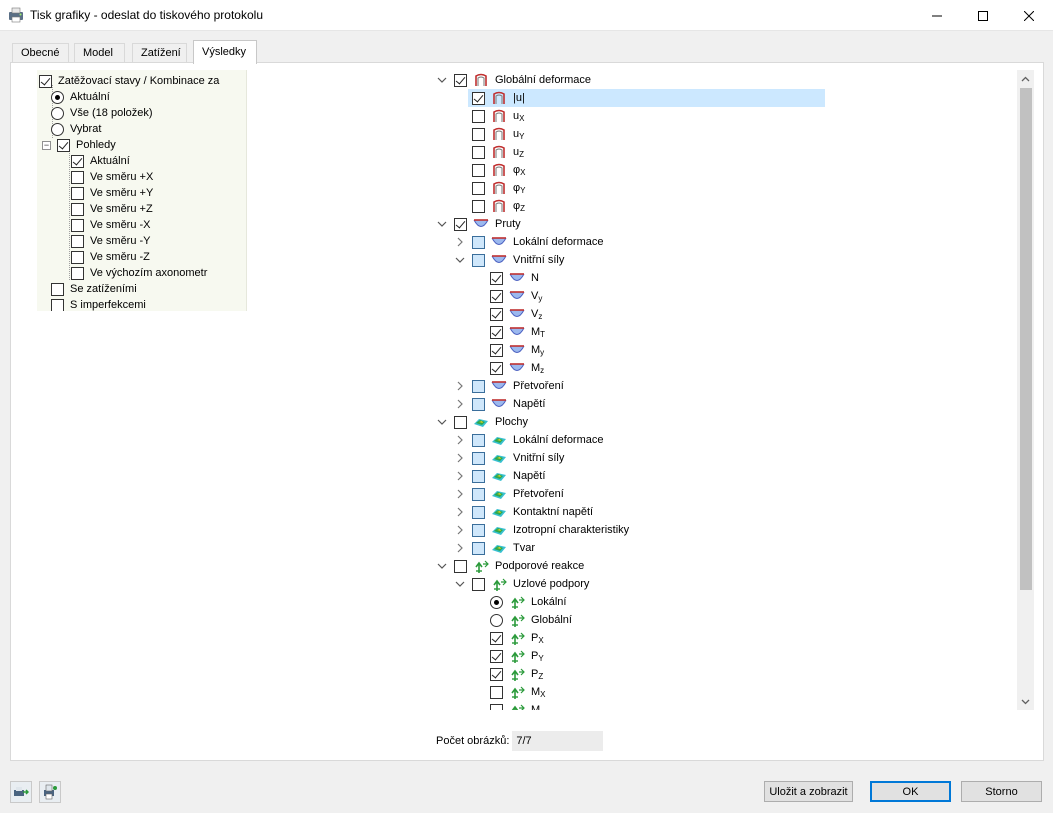 The width and height of the screenshot is (1053, 813). What do you see at coordinates (517, 368) in the screenshot?
I see `if-item: Mz` at bounding box center [517, 368].